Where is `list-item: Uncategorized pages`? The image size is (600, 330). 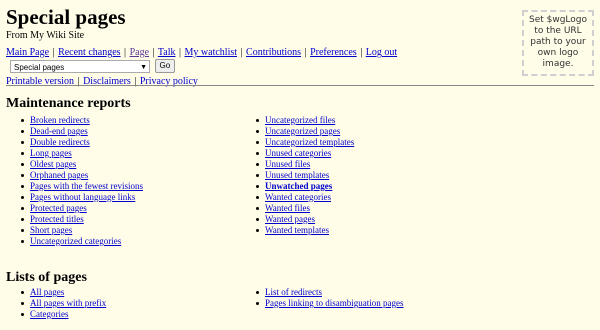 list-item: Uncategorized pages is located at coordinates (304, 131).